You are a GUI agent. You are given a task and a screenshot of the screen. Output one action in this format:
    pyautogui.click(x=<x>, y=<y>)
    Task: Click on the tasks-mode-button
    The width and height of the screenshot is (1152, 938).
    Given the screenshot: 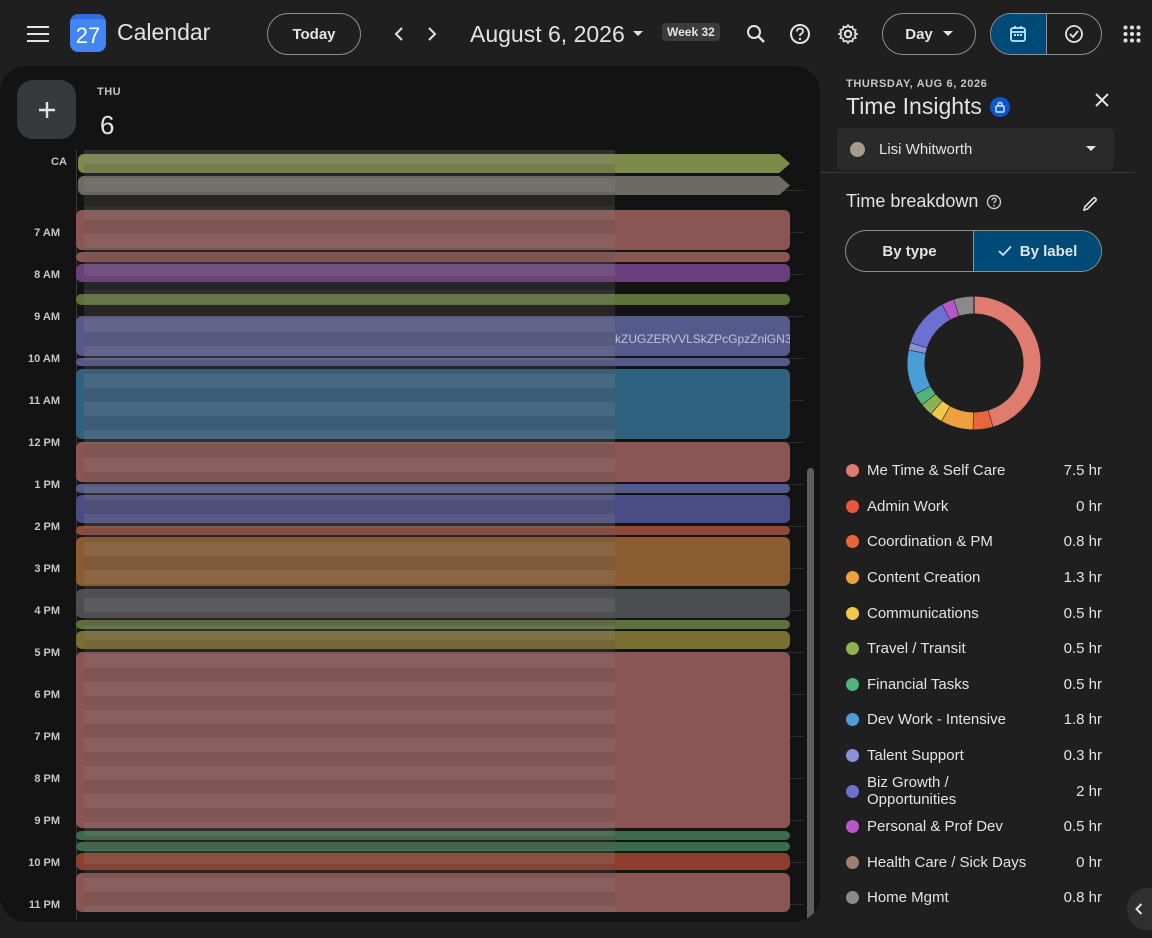 What is the action you would take?
    pyautogui.click(x=1074, y=34)
    